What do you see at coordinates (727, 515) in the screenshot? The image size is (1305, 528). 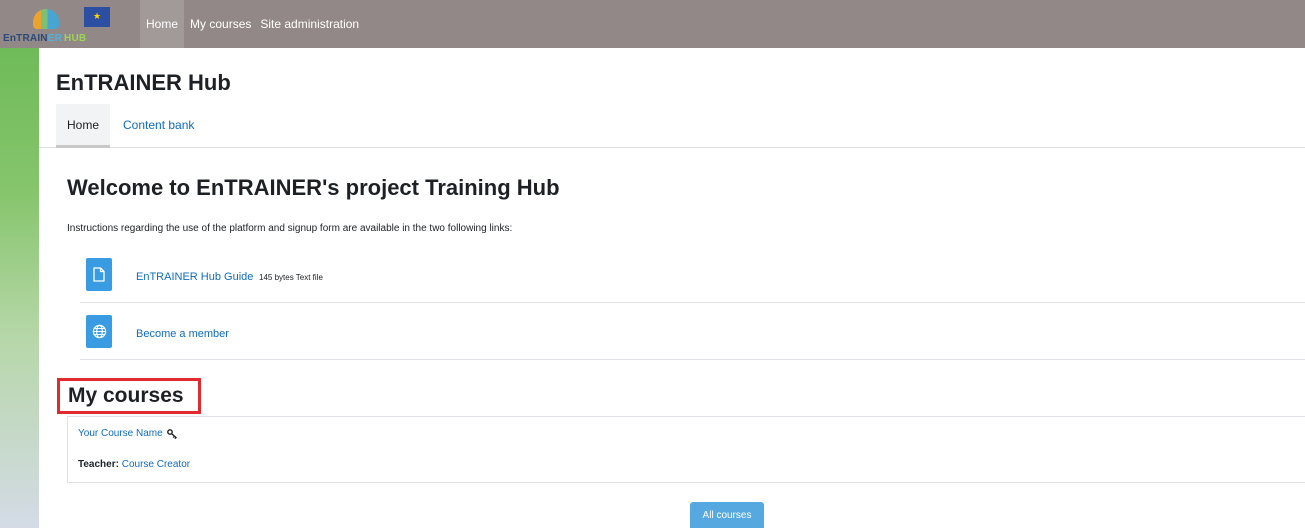 I see `all-courses-button: All courses` at bounding box center [727, 515].